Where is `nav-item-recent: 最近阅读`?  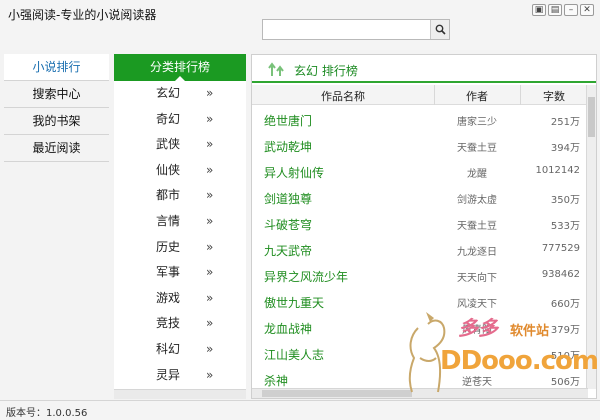 nav-item-recent: 最近阅读 is located at coordinates (56, 148).